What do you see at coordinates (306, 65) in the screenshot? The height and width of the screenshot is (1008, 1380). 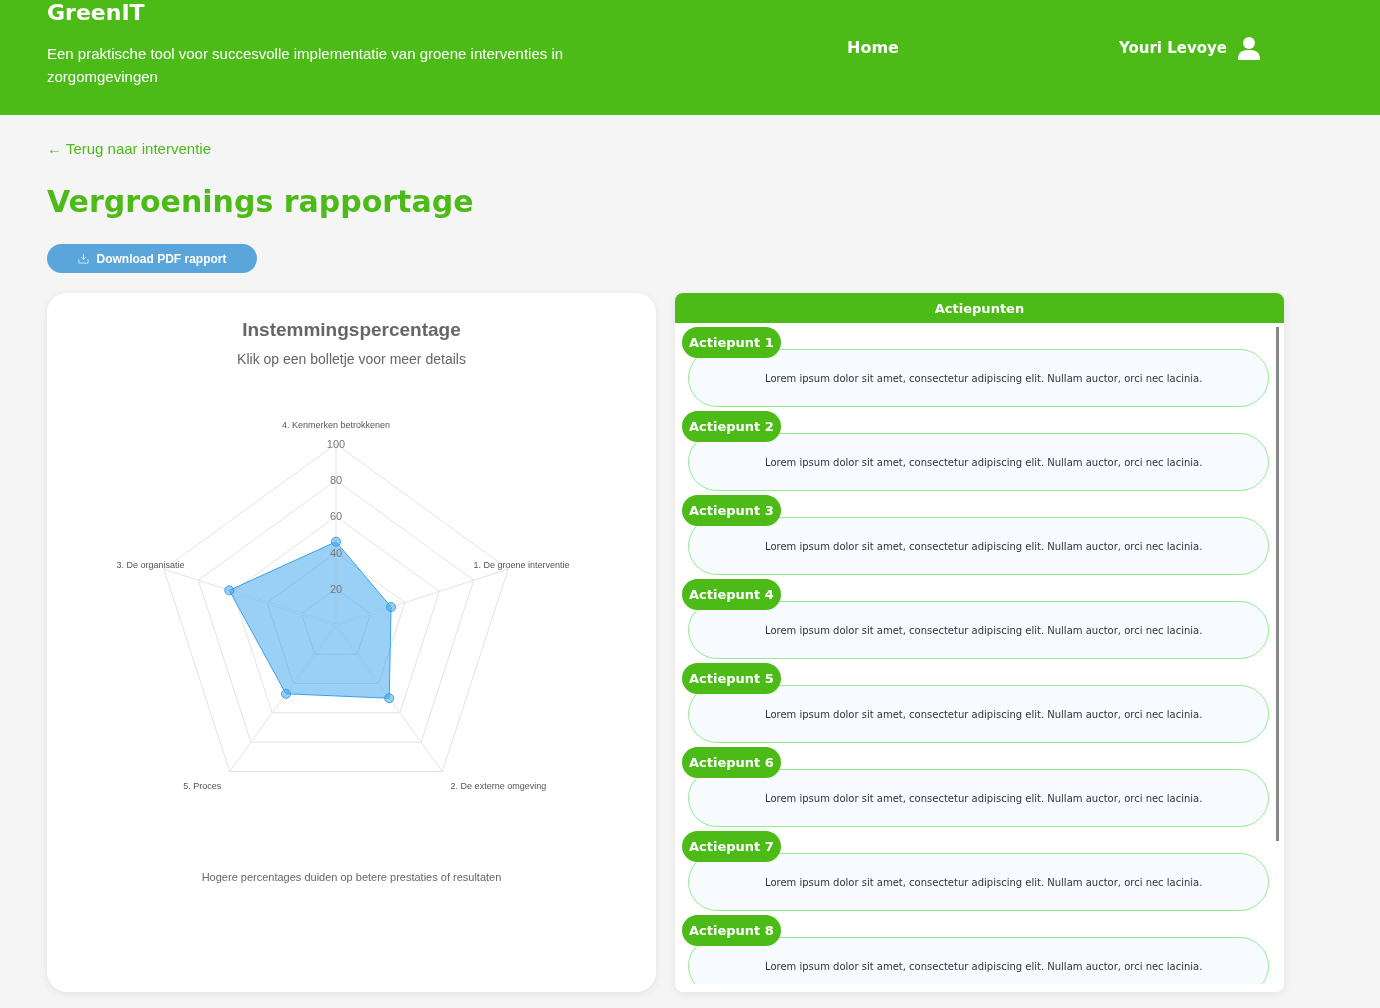 I see `tagline: Een praktische tool voor succesvolle implementatie van groene interventies in zorgomgevingen` at bounding box center [306, 65].